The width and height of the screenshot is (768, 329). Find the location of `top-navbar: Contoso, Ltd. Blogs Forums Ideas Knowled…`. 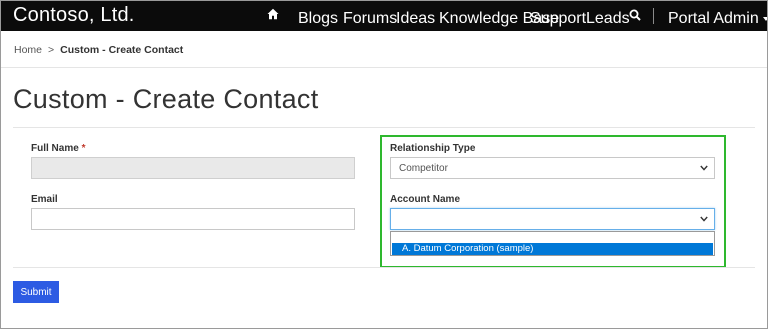

top-navbar: Contoso, Ltd. Blogs Forums Ideas Knowled… is located at coordinates (384, 16).